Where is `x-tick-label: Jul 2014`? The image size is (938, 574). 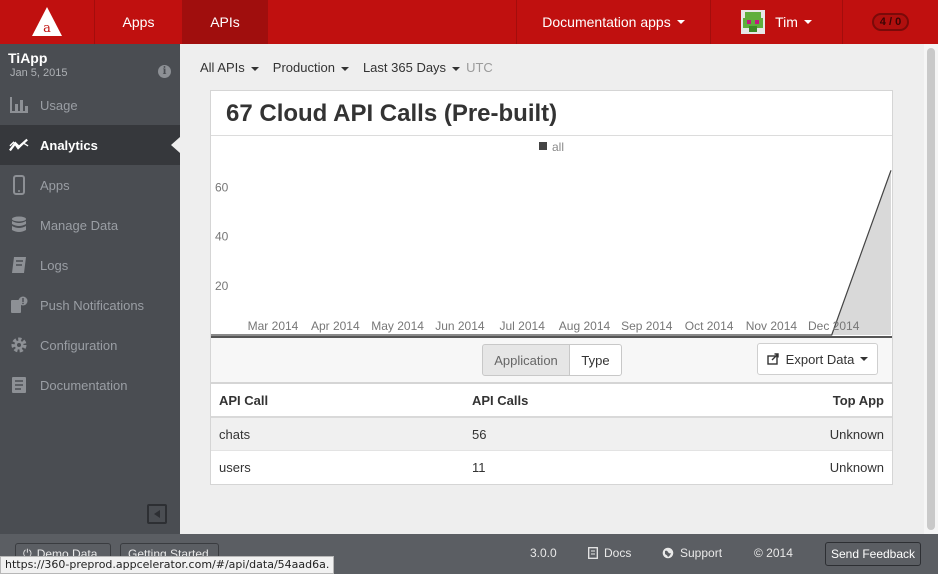 x-tick-label: Jul 2014 is located at coordinates (523, 326).